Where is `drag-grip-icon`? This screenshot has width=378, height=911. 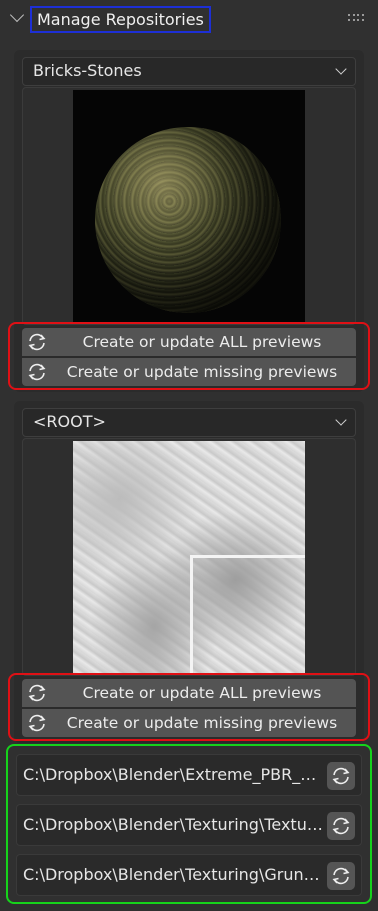
drag-grip-icon is located at coordinates (356, 18).